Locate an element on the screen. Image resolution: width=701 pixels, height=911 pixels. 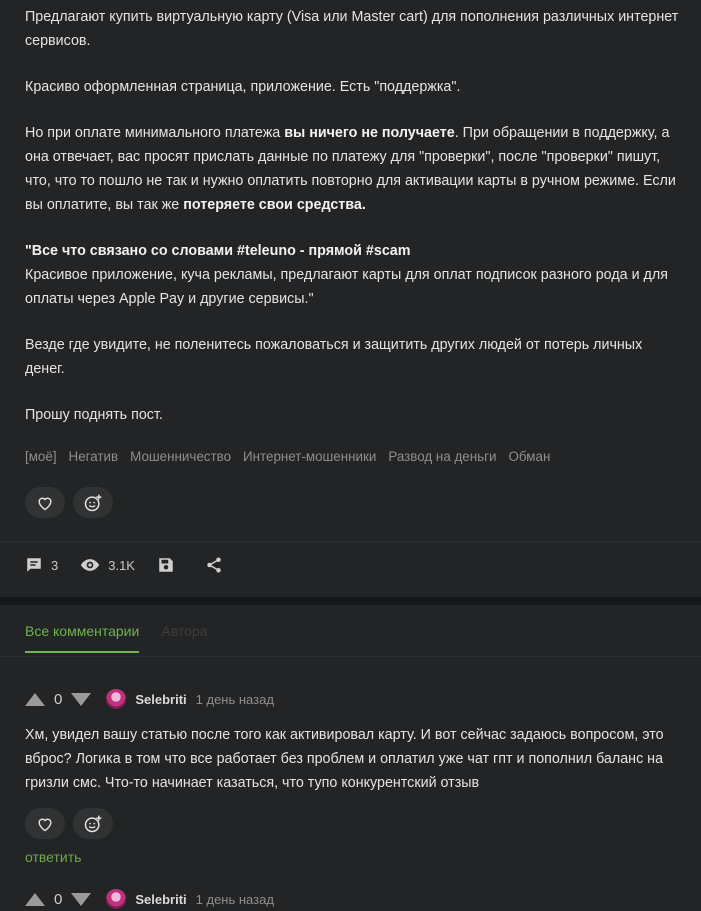
bold-text: вы ничего не получаете is located at coordinates (369, 133).